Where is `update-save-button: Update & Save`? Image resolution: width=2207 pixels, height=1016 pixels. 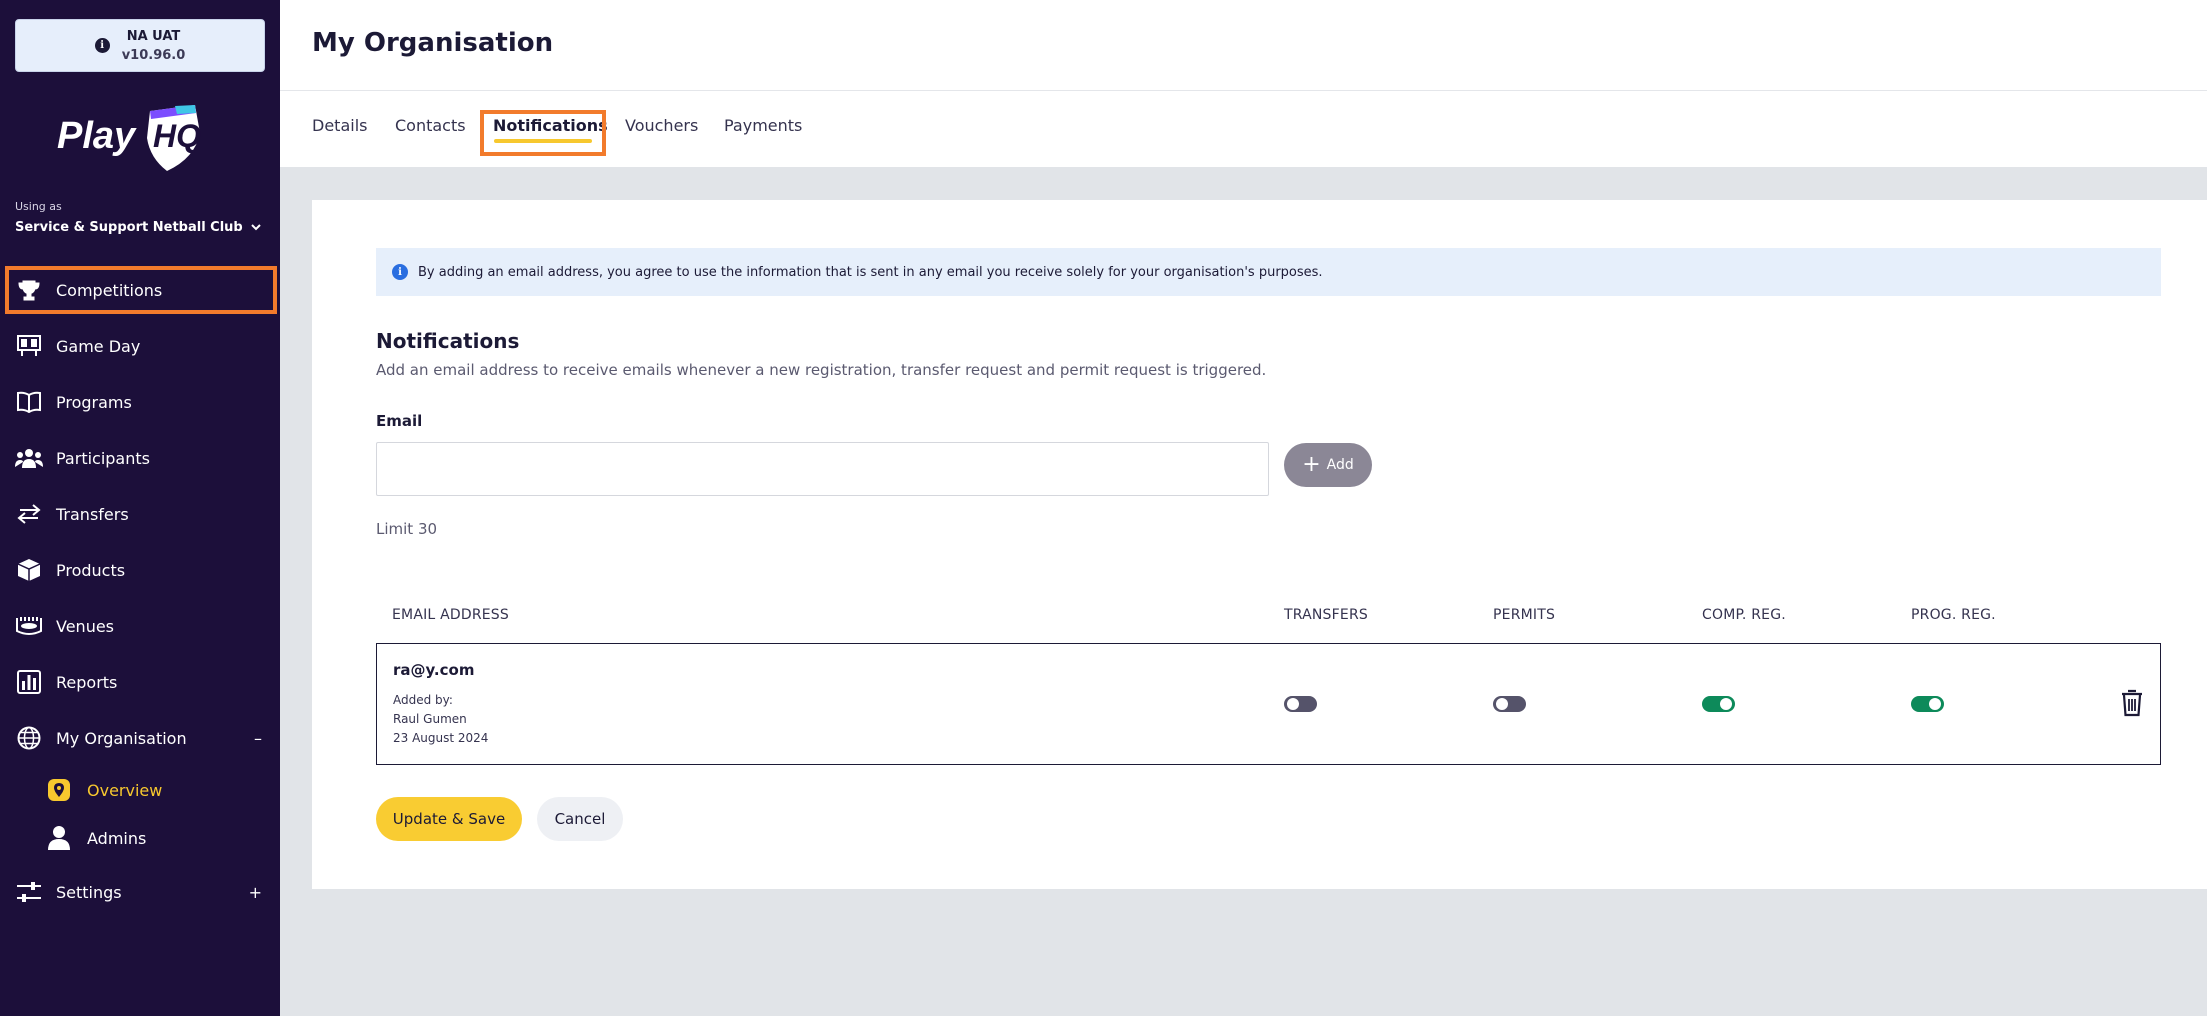 update-save-button: Update & Save is located at coordinates (449, 819).